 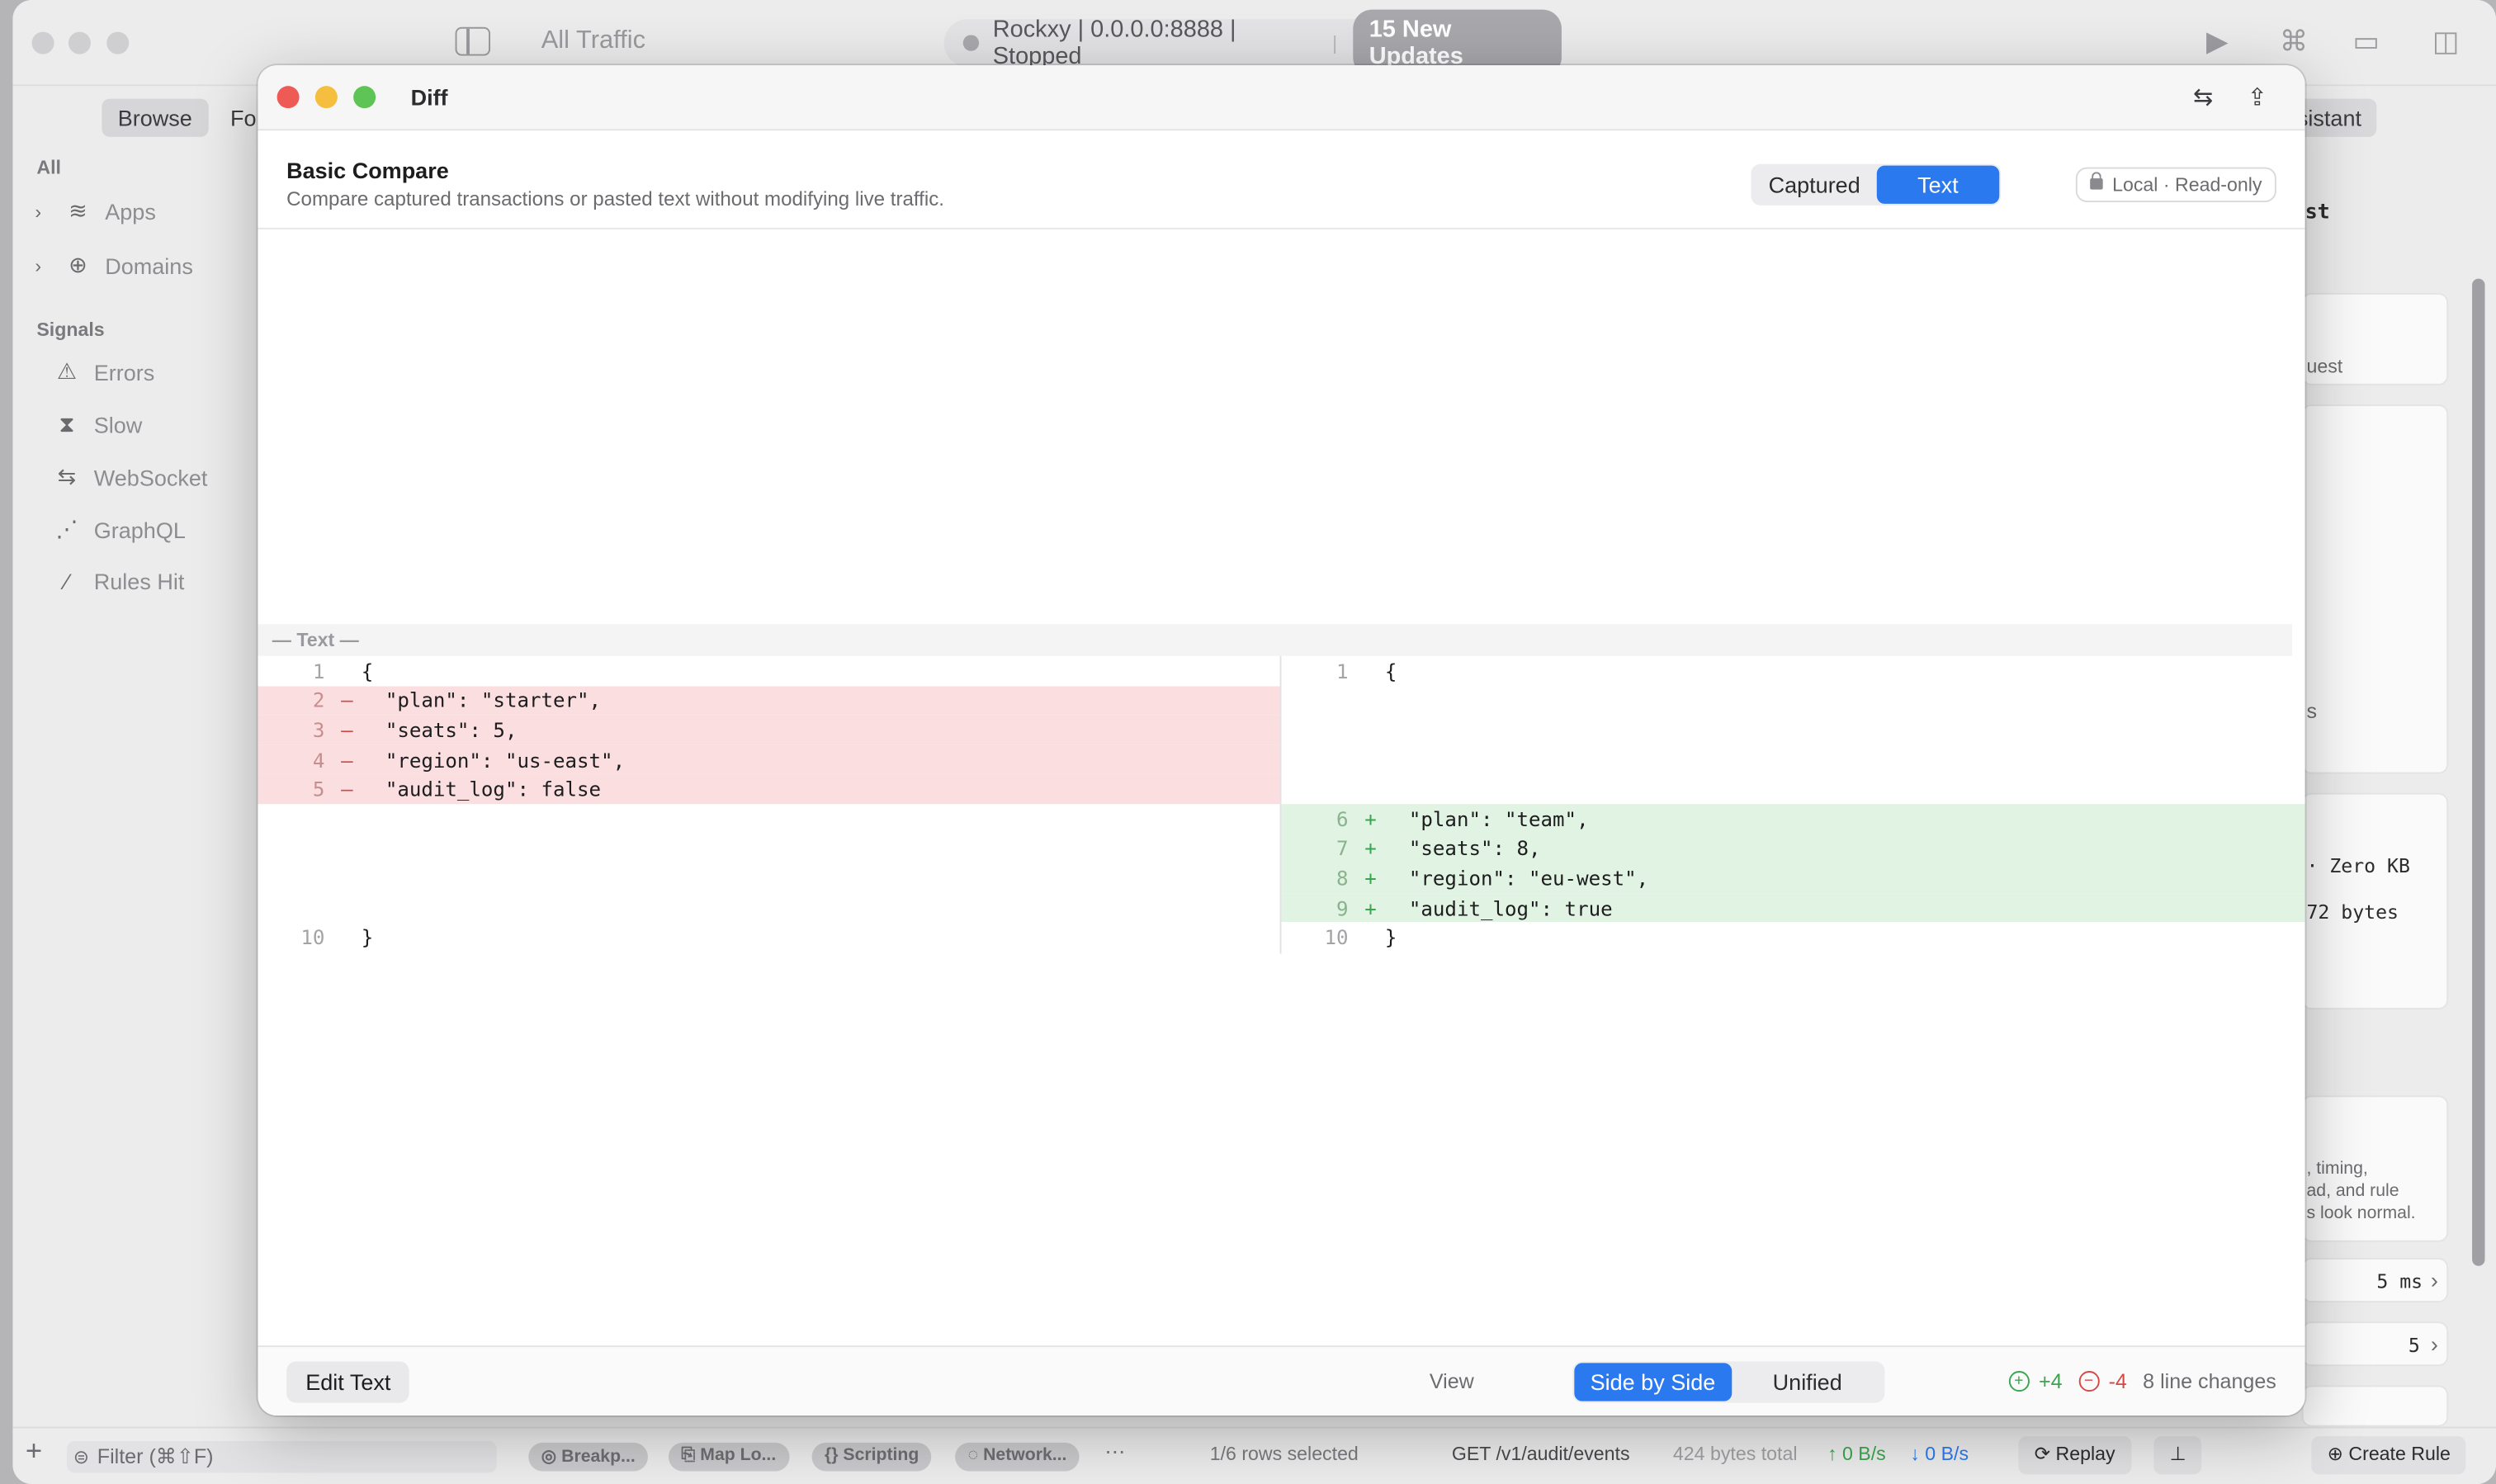 I want to click on line-text: "region": "us-east",, so click(x=493, y=759).